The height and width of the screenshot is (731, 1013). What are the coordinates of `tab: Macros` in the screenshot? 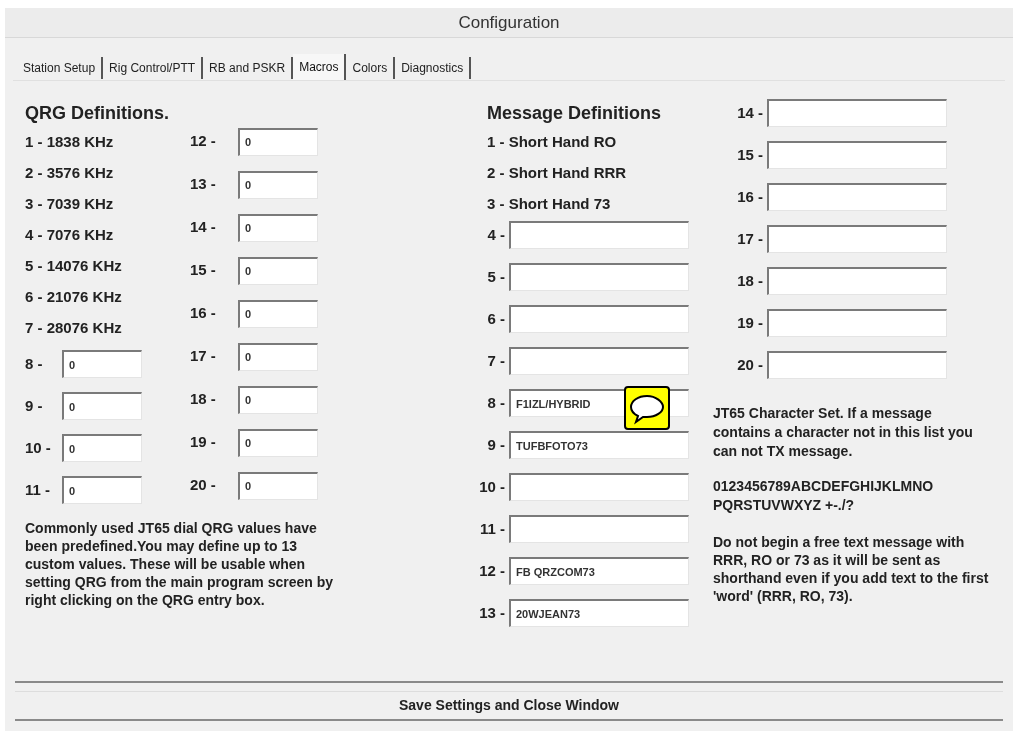 It's located at (320, 67).